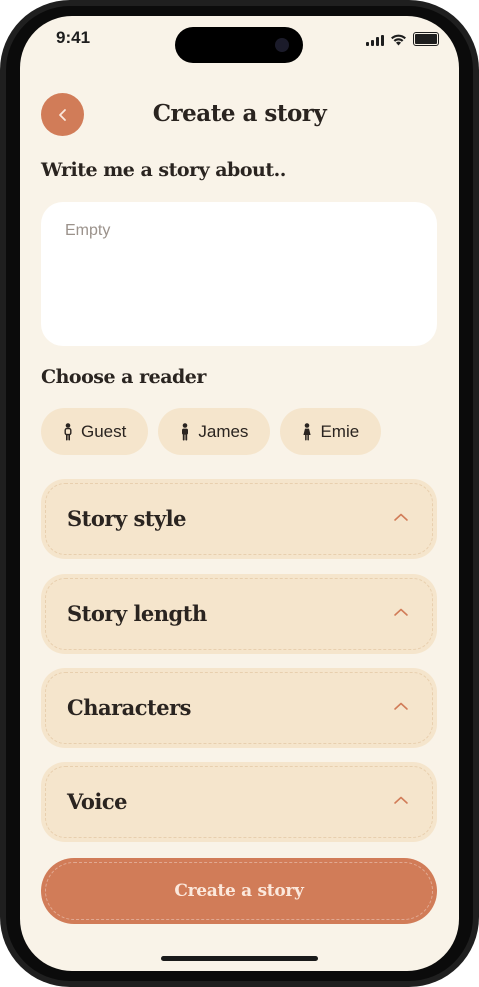  Describe the element at coordinates (398, 40) in the screenshot. I see `wifi-icon` at that location.